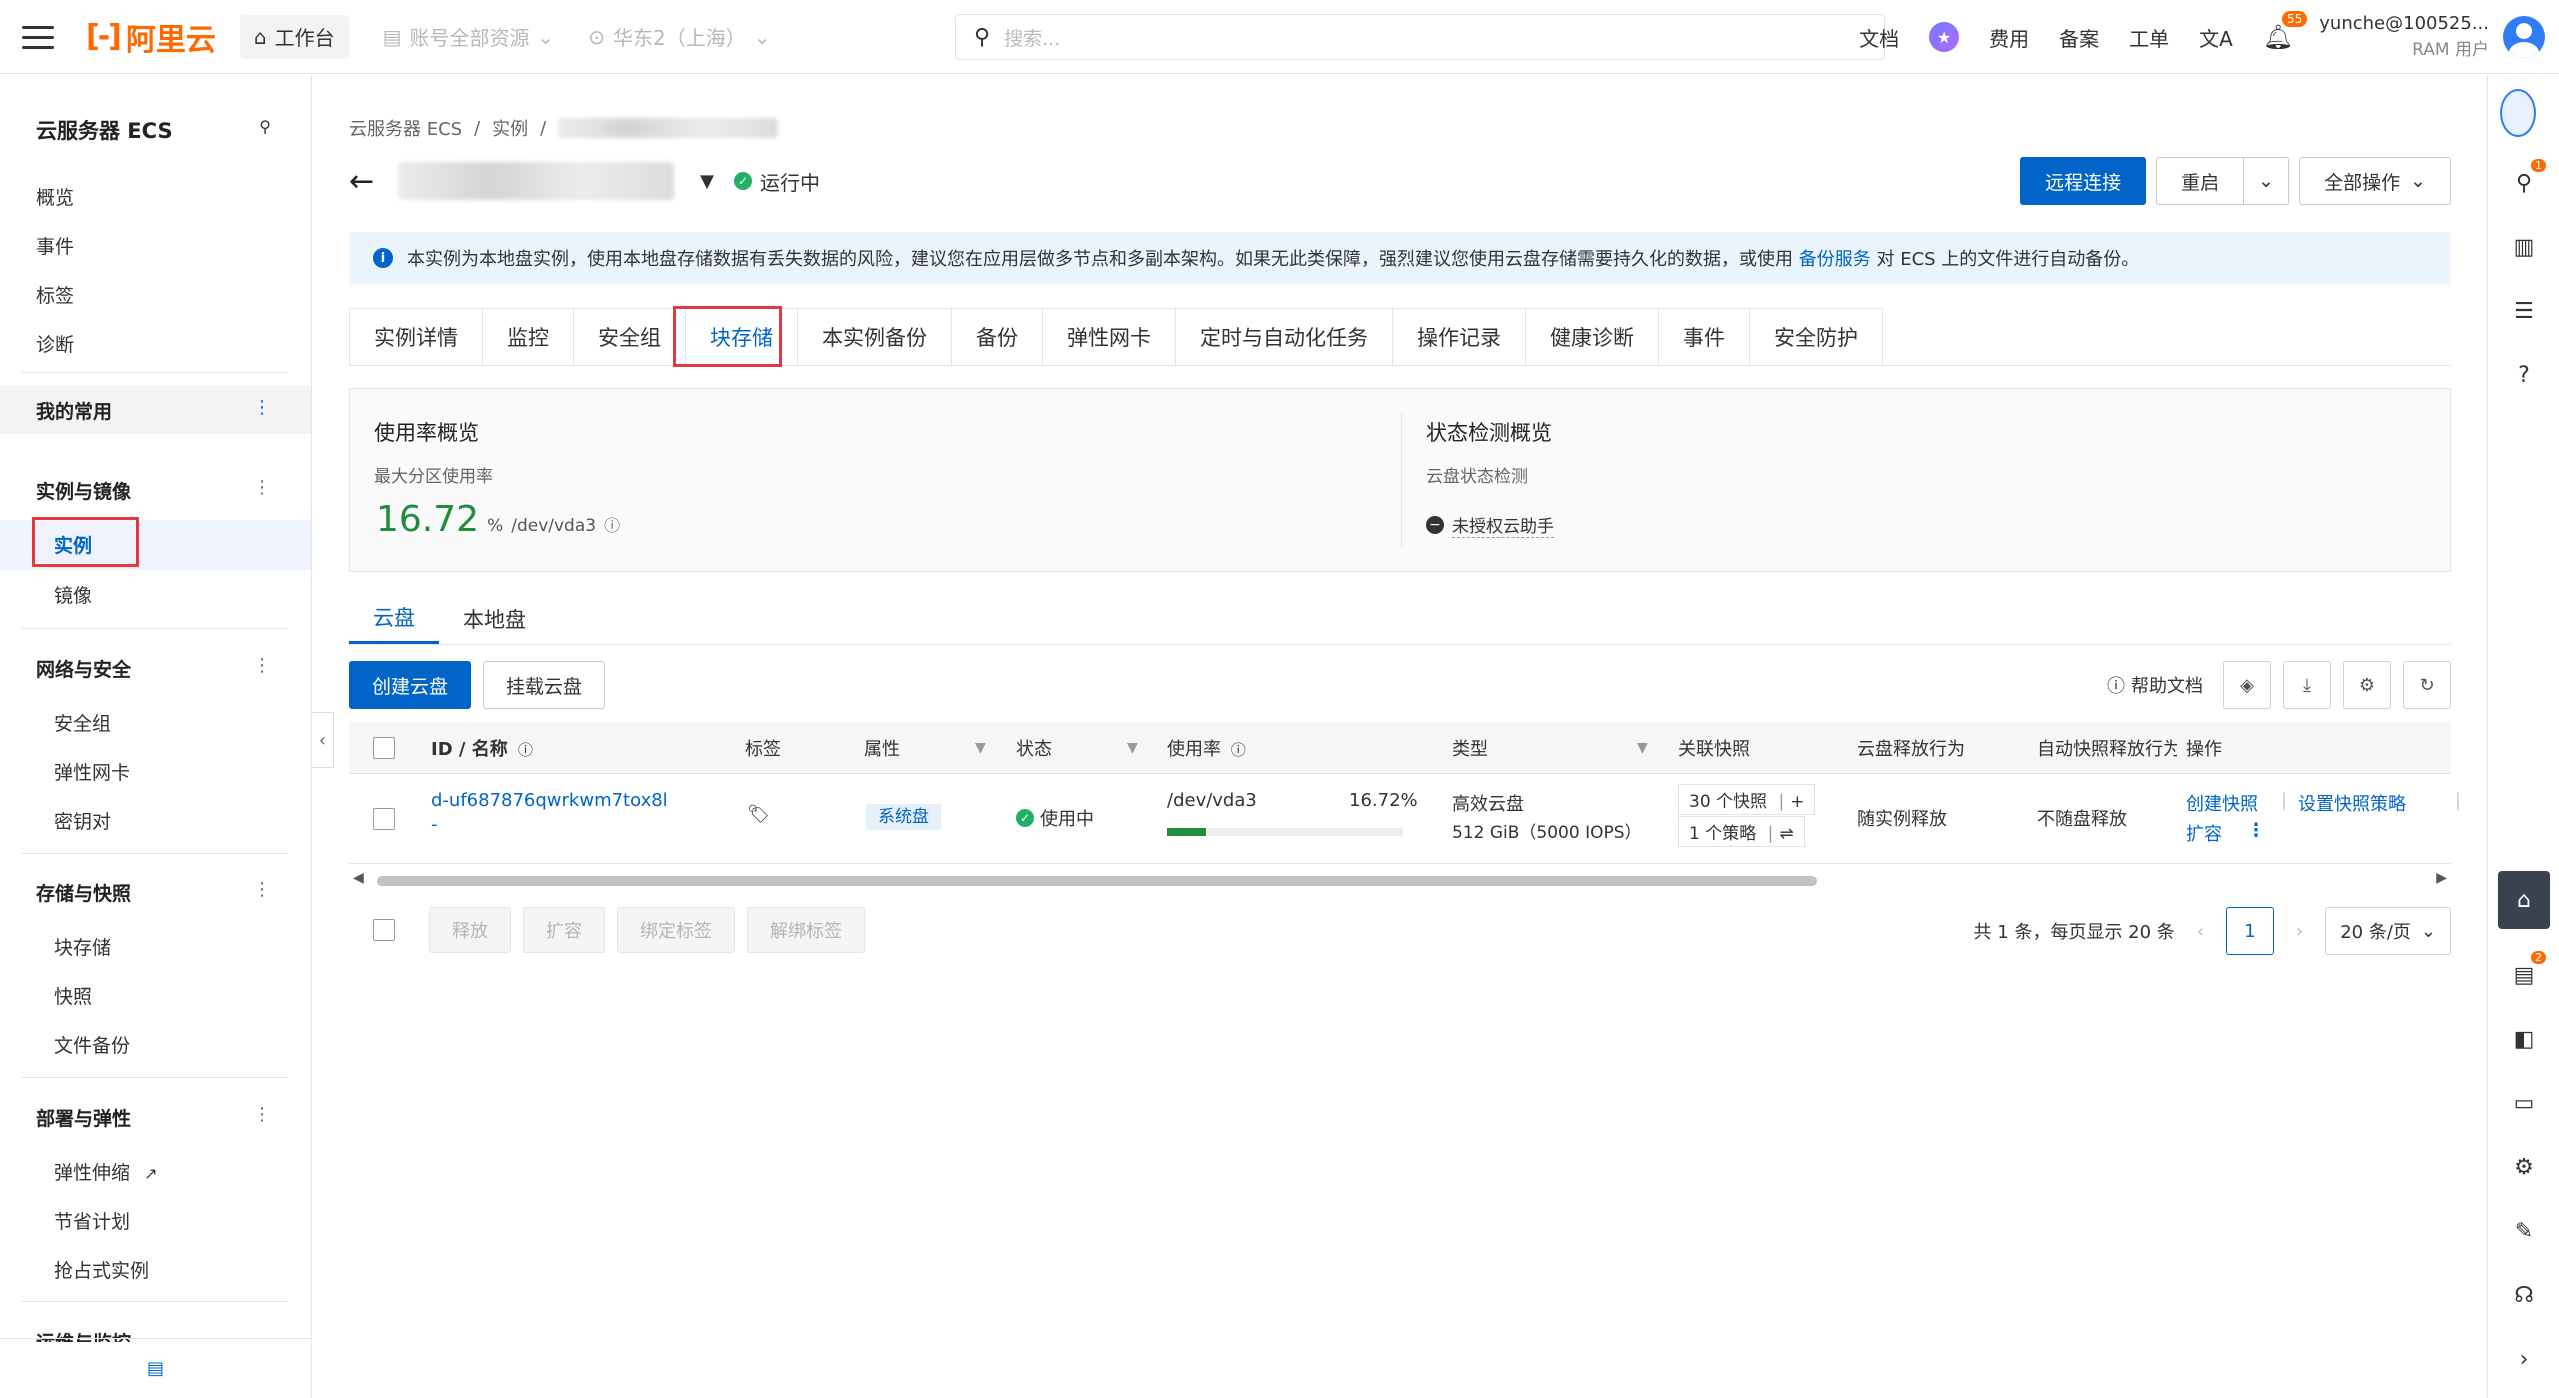 Image resolution: width=2559 pixels, height=1398 pixels. I want to click on tab-instance-backup: 本实例备份, so click(874, 337).